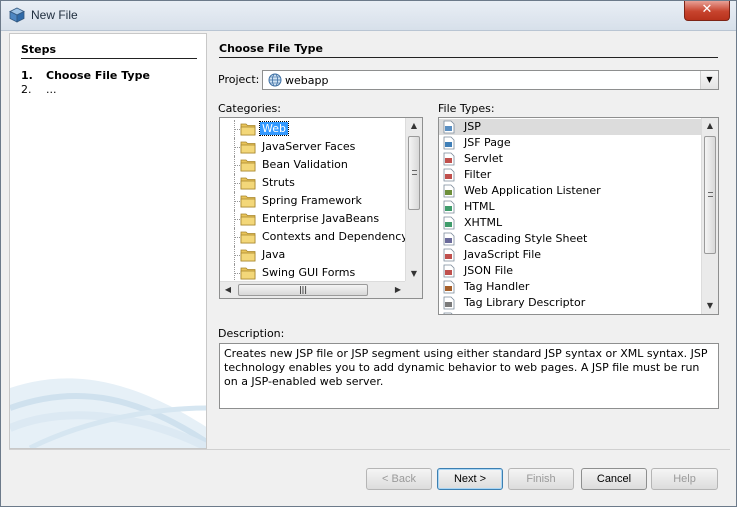 This screenshot has width=737, height=507. I want to click on chevron-down-icon: ▼, so click(709, 80).